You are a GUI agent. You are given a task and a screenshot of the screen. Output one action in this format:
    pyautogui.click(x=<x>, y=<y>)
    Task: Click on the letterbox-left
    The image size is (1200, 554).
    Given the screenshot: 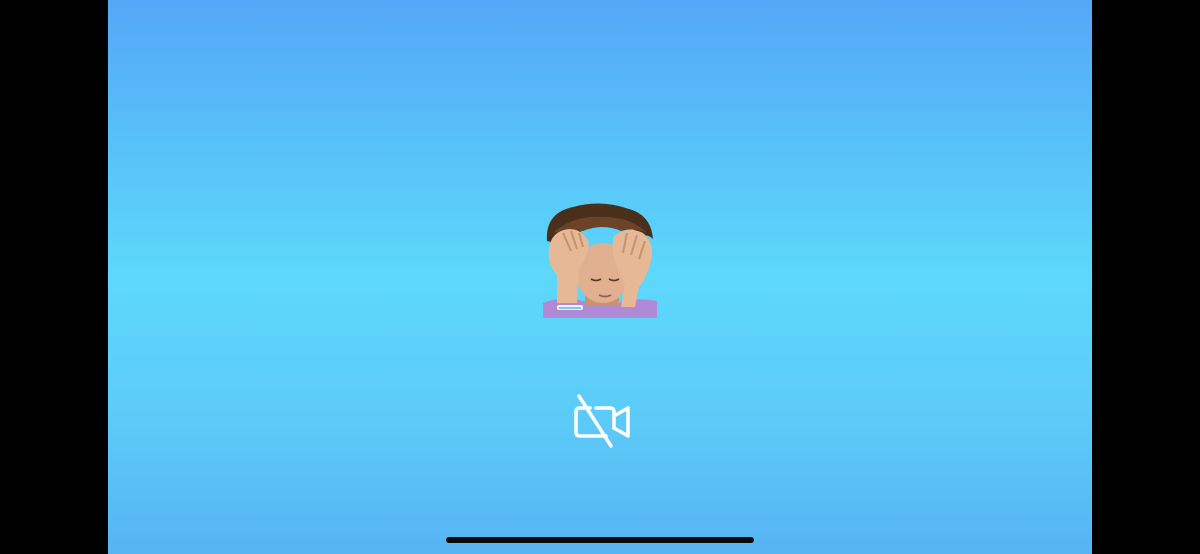 What is the action you would take?
    pyautogui.click(x=54, y=277)
    